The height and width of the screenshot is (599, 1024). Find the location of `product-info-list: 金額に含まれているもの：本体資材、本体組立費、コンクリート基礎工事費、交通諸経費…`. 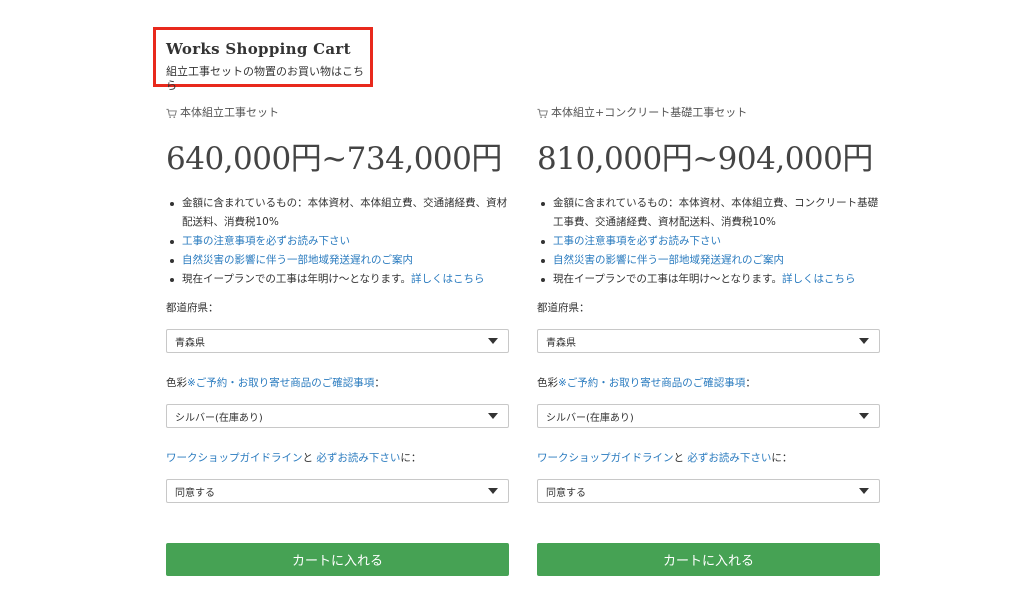

product-info-list: 金額に含まれているもの：本体資材、本体組立費、コンクリート基礎工事費、交通諸経費… is located at coordinates (708, 241).